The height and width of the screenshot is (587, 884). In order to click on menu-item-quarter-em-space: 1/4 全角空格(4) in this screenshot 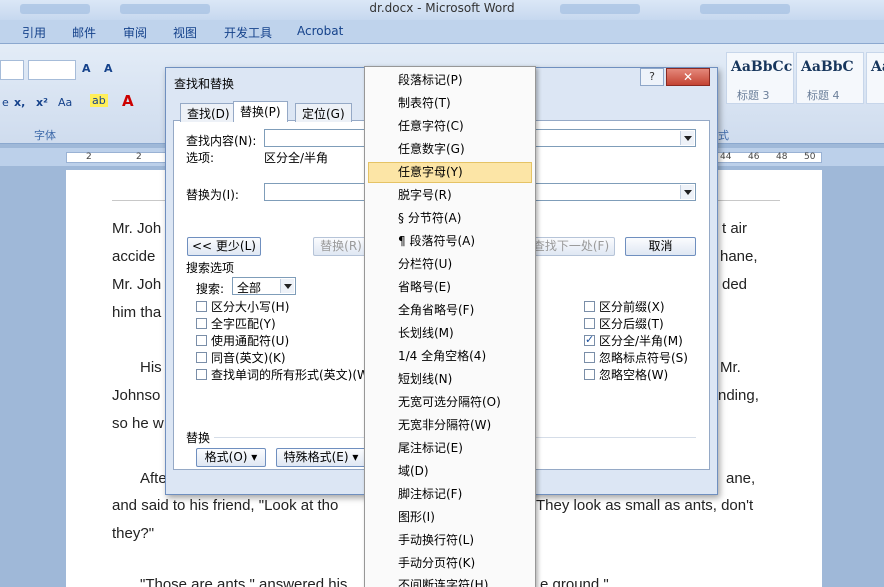, I will do `click(450, 356)`.